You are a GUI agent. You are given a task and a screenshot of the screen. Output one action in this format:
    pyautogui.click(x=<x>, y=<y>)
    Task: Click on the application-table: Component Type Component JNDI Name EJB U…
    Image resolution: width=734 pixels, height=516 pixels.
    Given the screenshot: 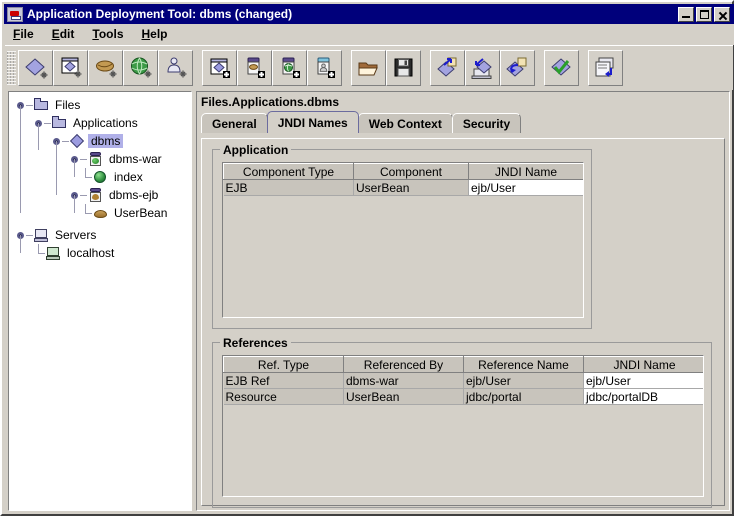 What is the action you would take?
    pyautogui.click(x=403, y=179)
    